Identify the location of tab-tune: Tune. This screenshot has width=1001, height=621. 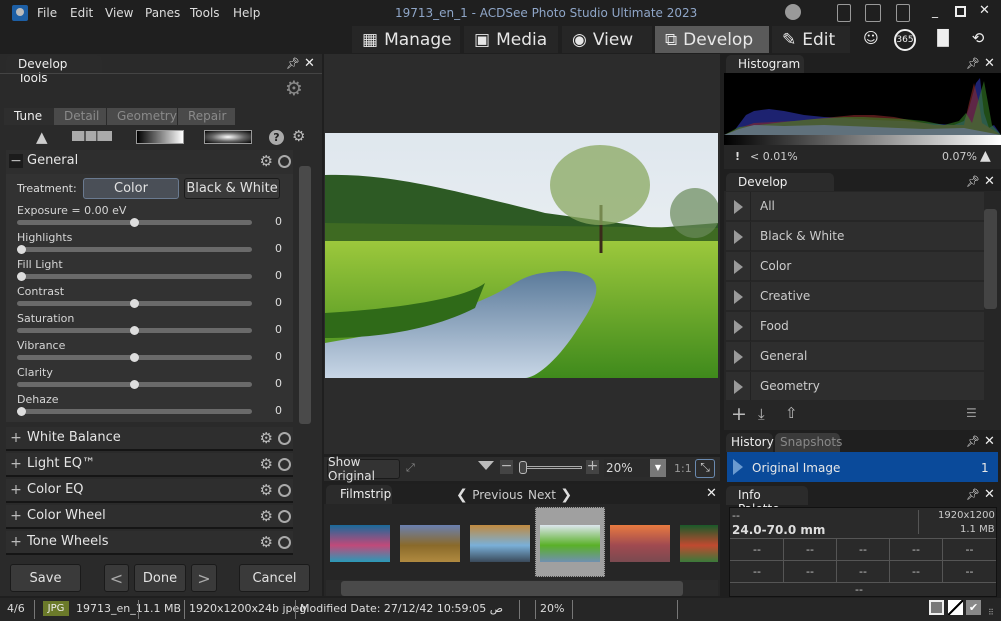
(29, 116).